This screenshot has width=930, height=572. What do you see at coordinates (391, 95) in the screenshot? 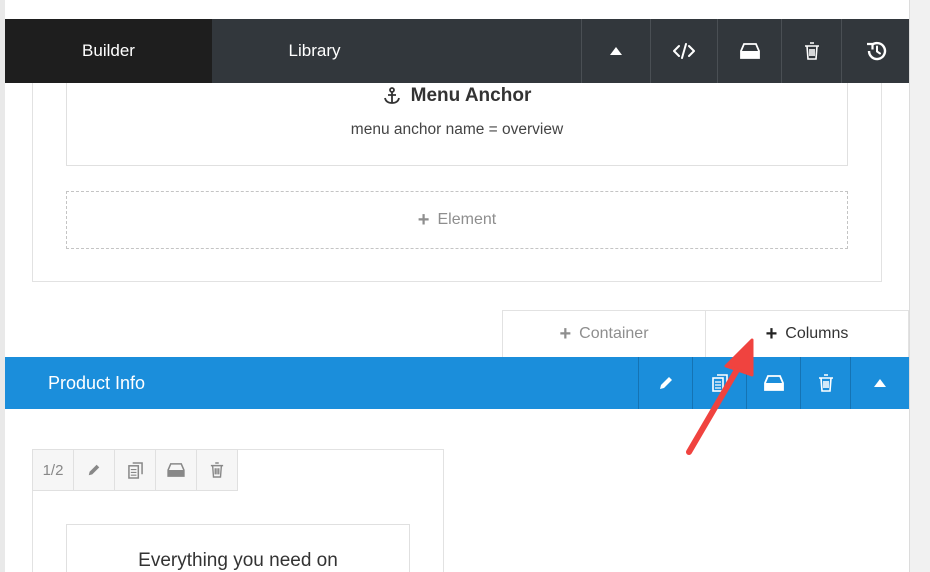
I see `anchor-icon` at bounding box center [391, 95].